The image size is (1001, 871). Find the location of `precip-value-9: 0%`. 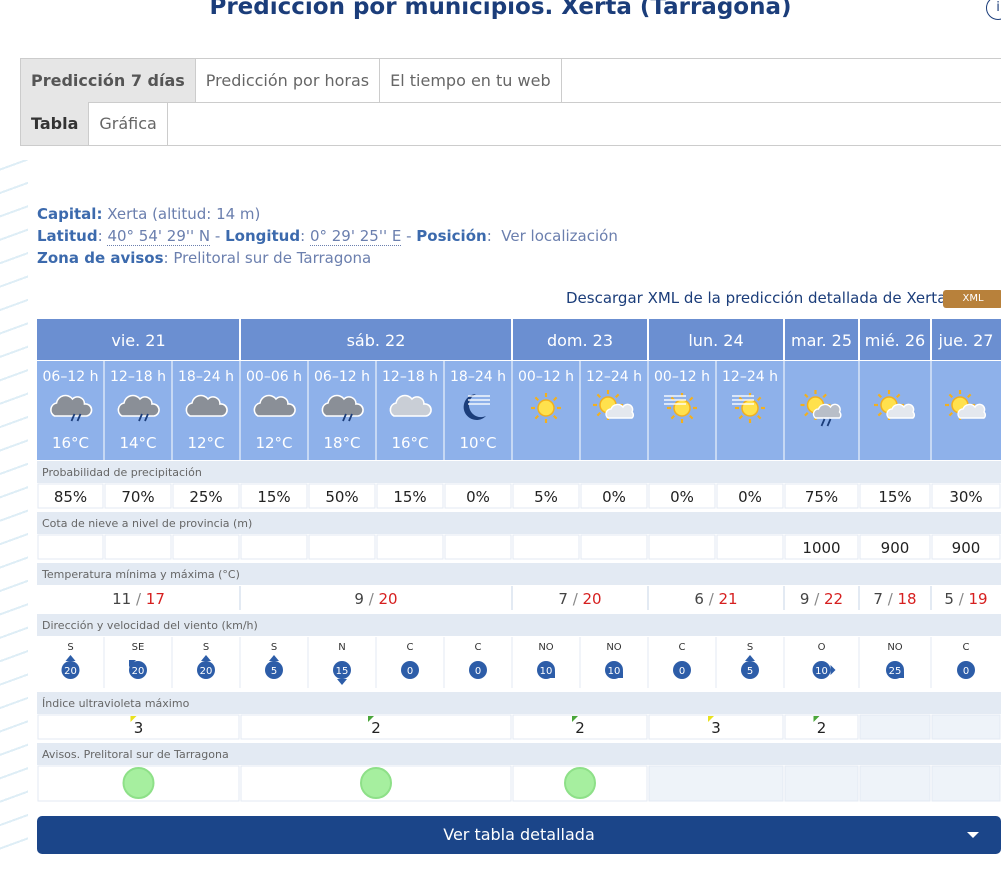

precip-value-9: 0% is located at coordinates (682, 497).